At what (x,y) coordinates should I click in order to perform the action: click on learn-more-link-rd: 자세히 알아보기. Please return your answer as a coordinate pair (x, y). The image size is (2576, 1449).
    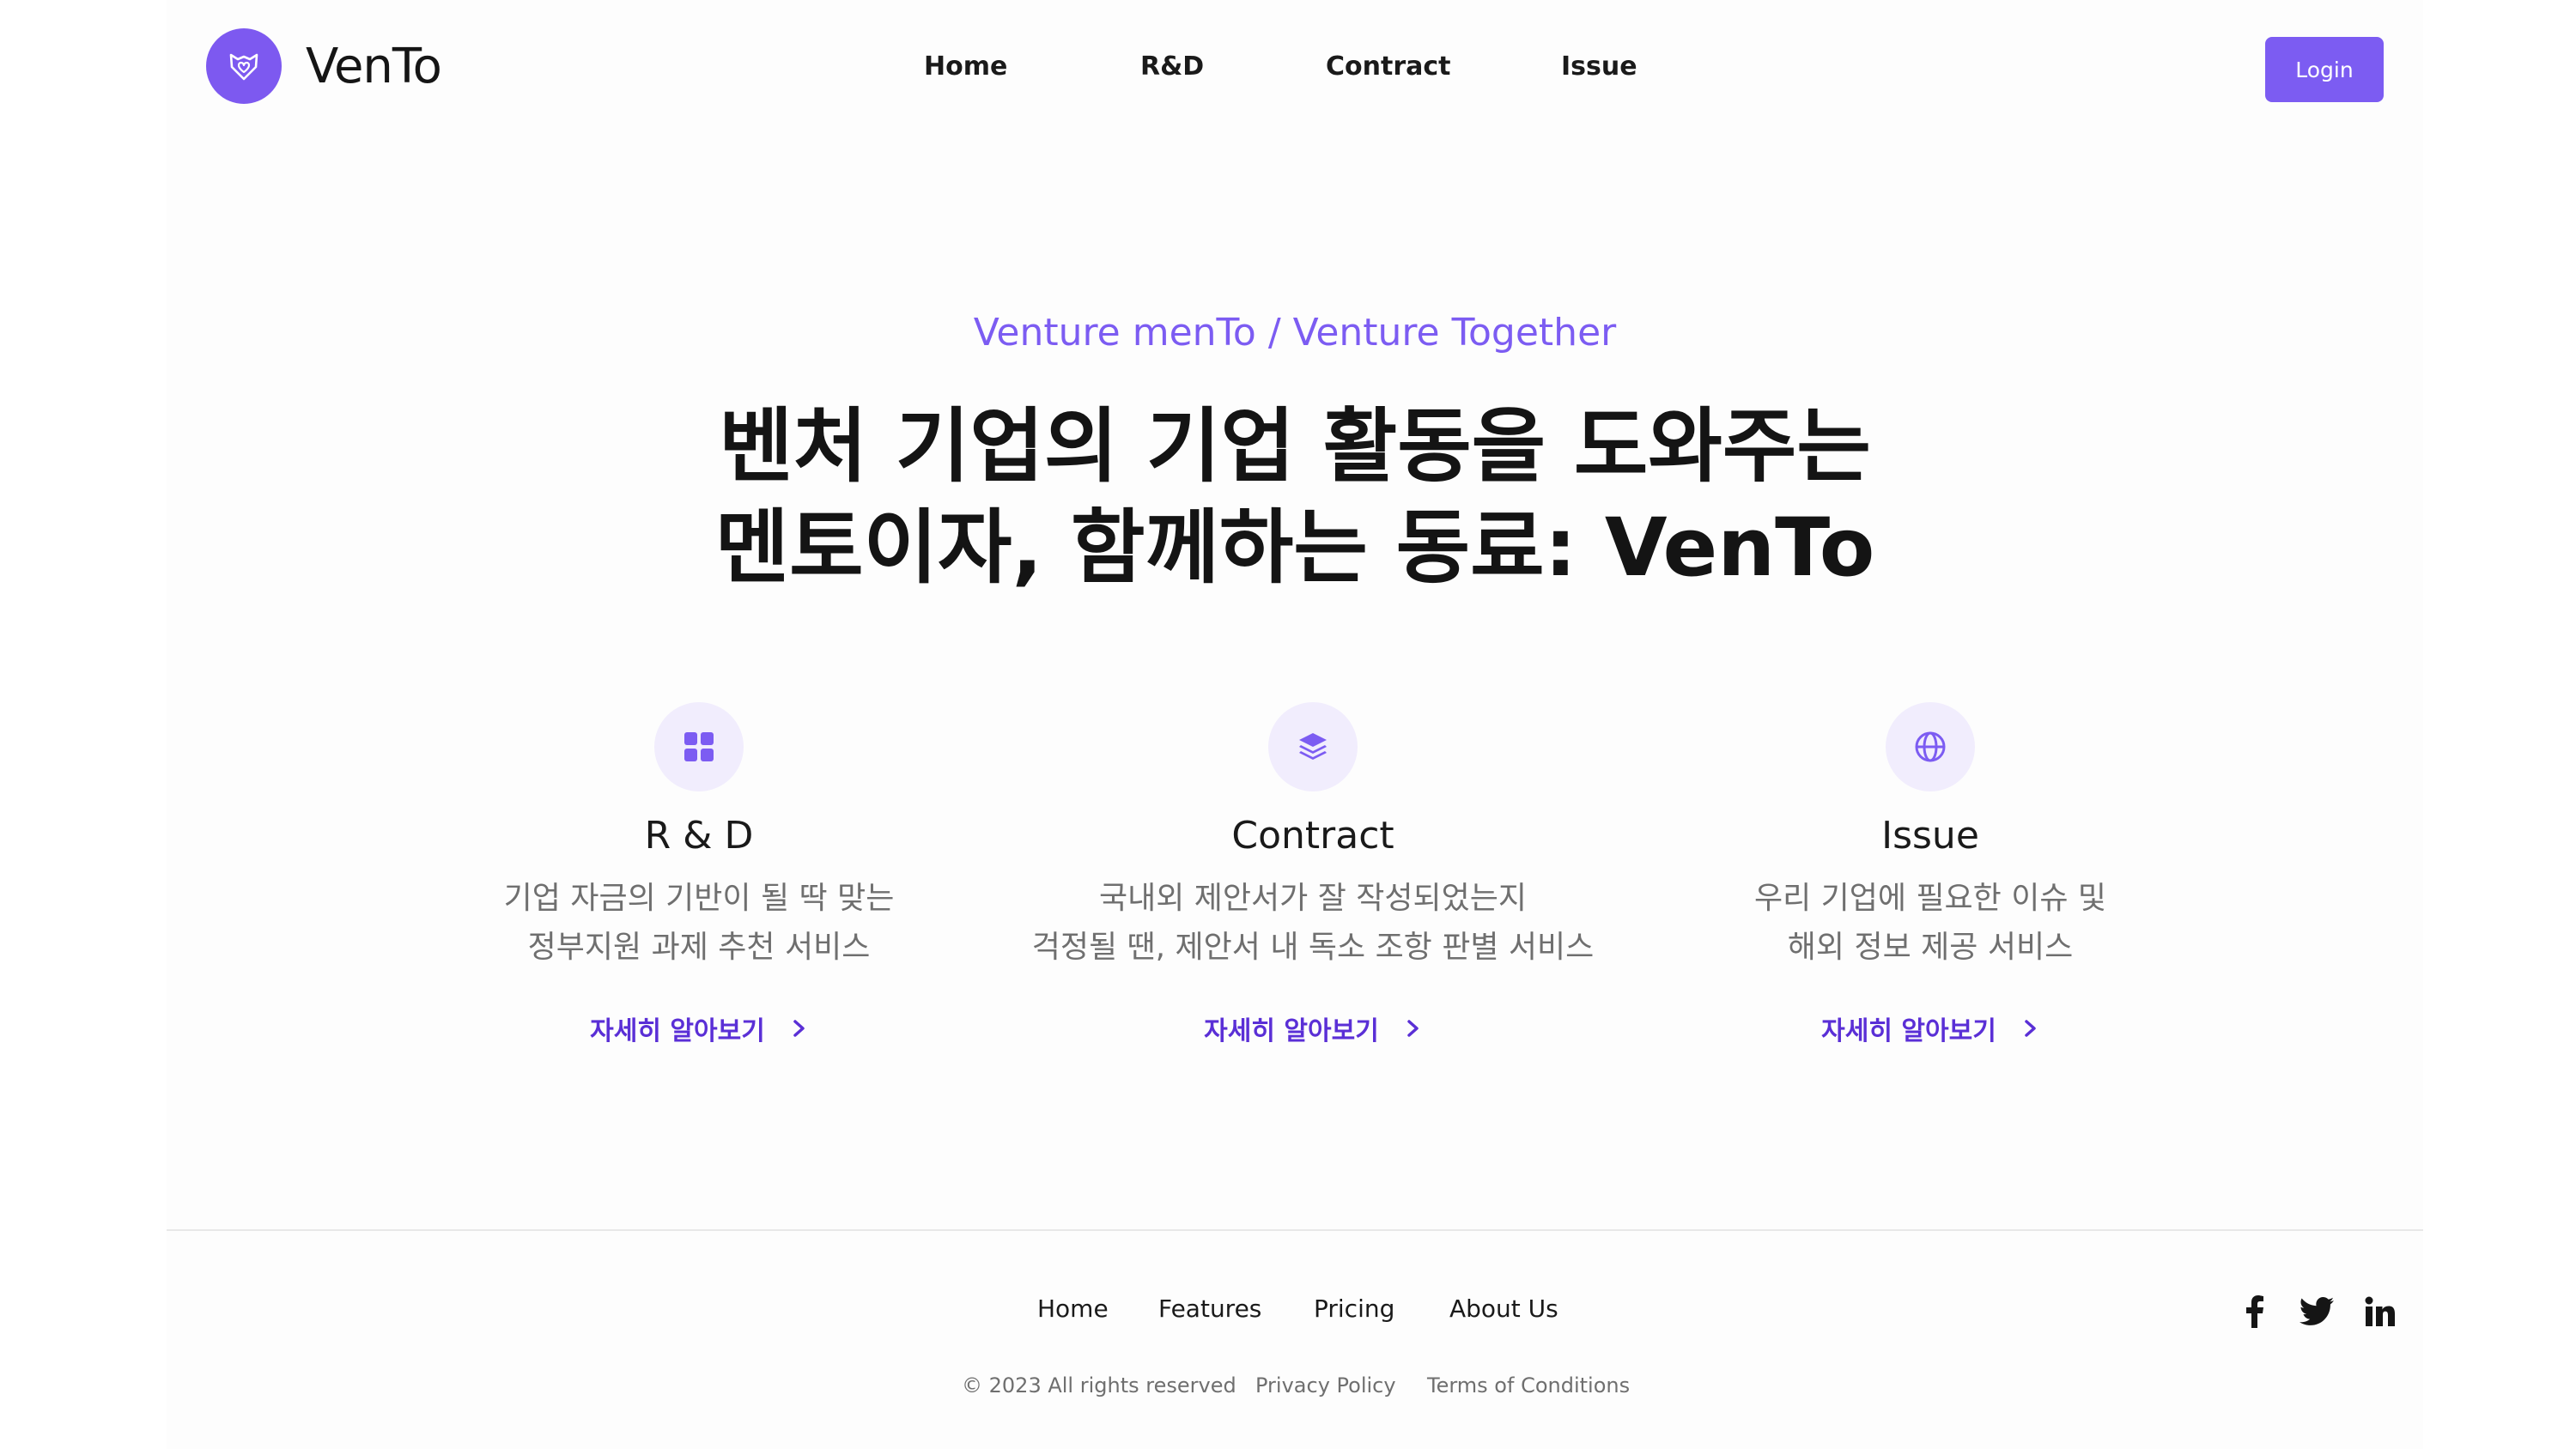
    Looking at the image, I should click on (699, 1028).